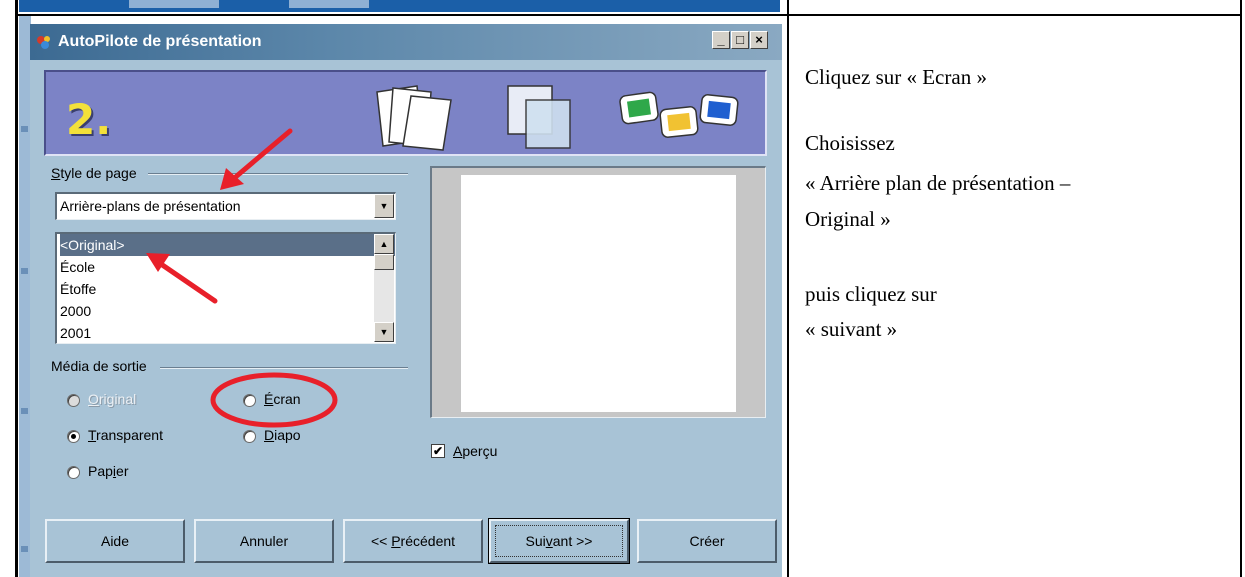 The height and width of the screenshot is (577, 1245). What do you see at coordinates (413, 541) in the screenshot?
I see `previous-button: << Précédent` at bounding box center [413, 541].